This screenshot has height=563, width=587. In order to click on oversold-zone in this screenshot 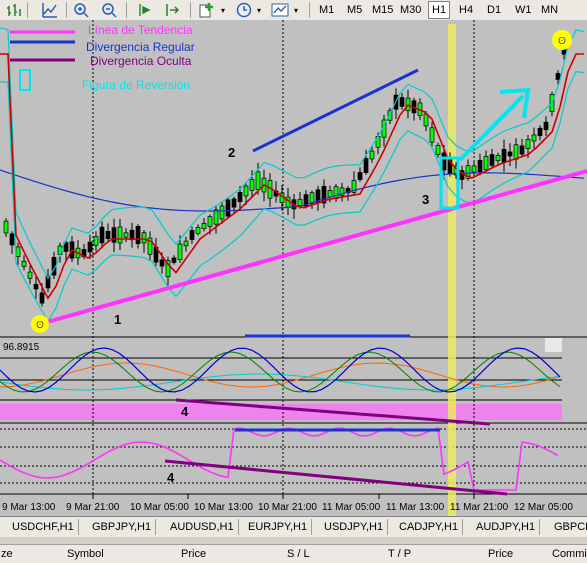, I will do `click(281, 412)`.